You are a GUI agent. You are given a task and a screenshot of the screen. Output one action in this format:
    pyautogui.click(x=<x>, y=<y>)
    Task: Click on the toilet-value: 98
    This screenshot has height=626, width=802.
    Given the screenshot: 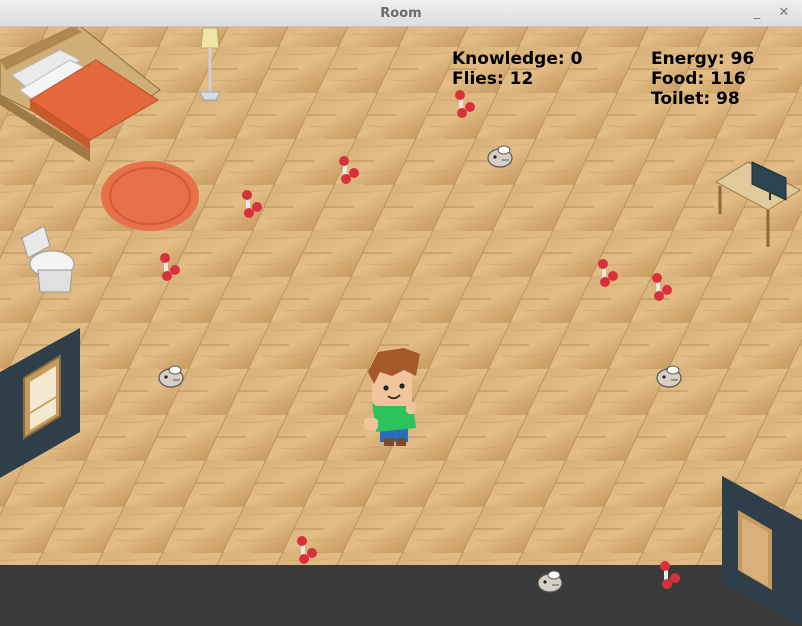 What is the action you would take?
    pyautogui.click(x=728, y=99)
    